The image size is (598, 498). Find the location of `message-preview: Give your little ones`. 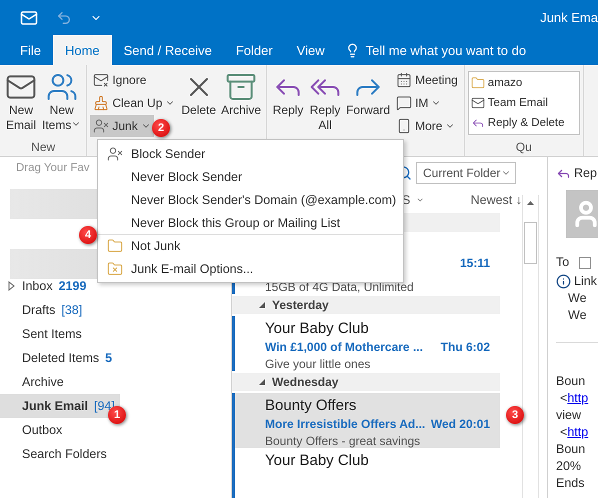

message-preview: Give your little ones is located at coordinates (318, 363).